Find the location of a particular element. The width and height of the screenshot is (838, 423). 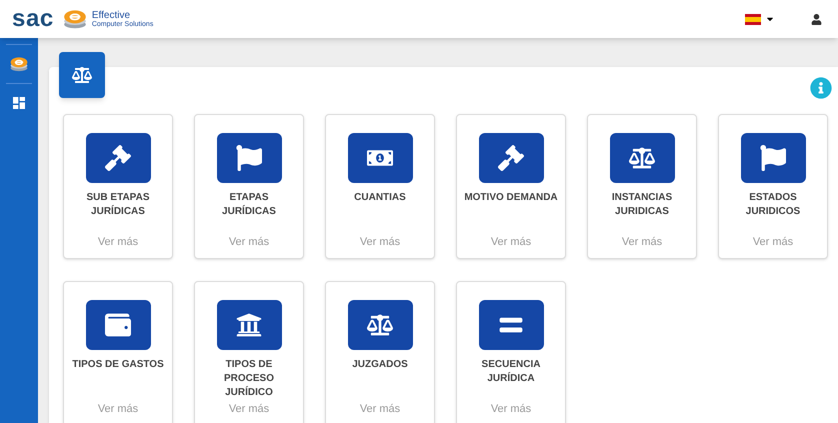

card-title: ETAPAS JURÍDICAS is located at coordinates (249, 205).